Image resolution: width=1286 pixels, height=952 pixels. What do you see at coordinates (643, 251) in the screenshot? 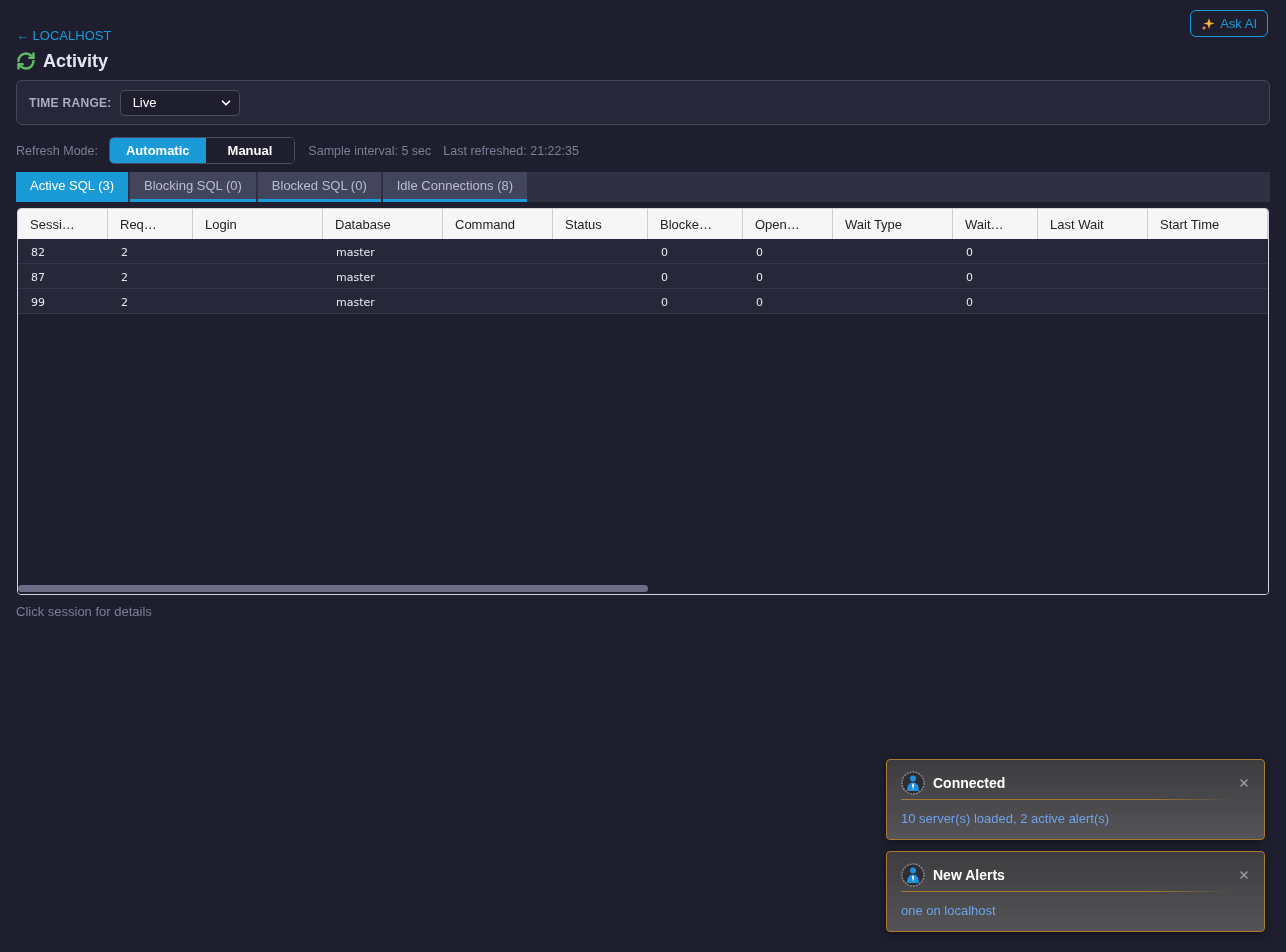
I see `table-row: 82 2 master 0 0 0` at bounding box center [643, 251].